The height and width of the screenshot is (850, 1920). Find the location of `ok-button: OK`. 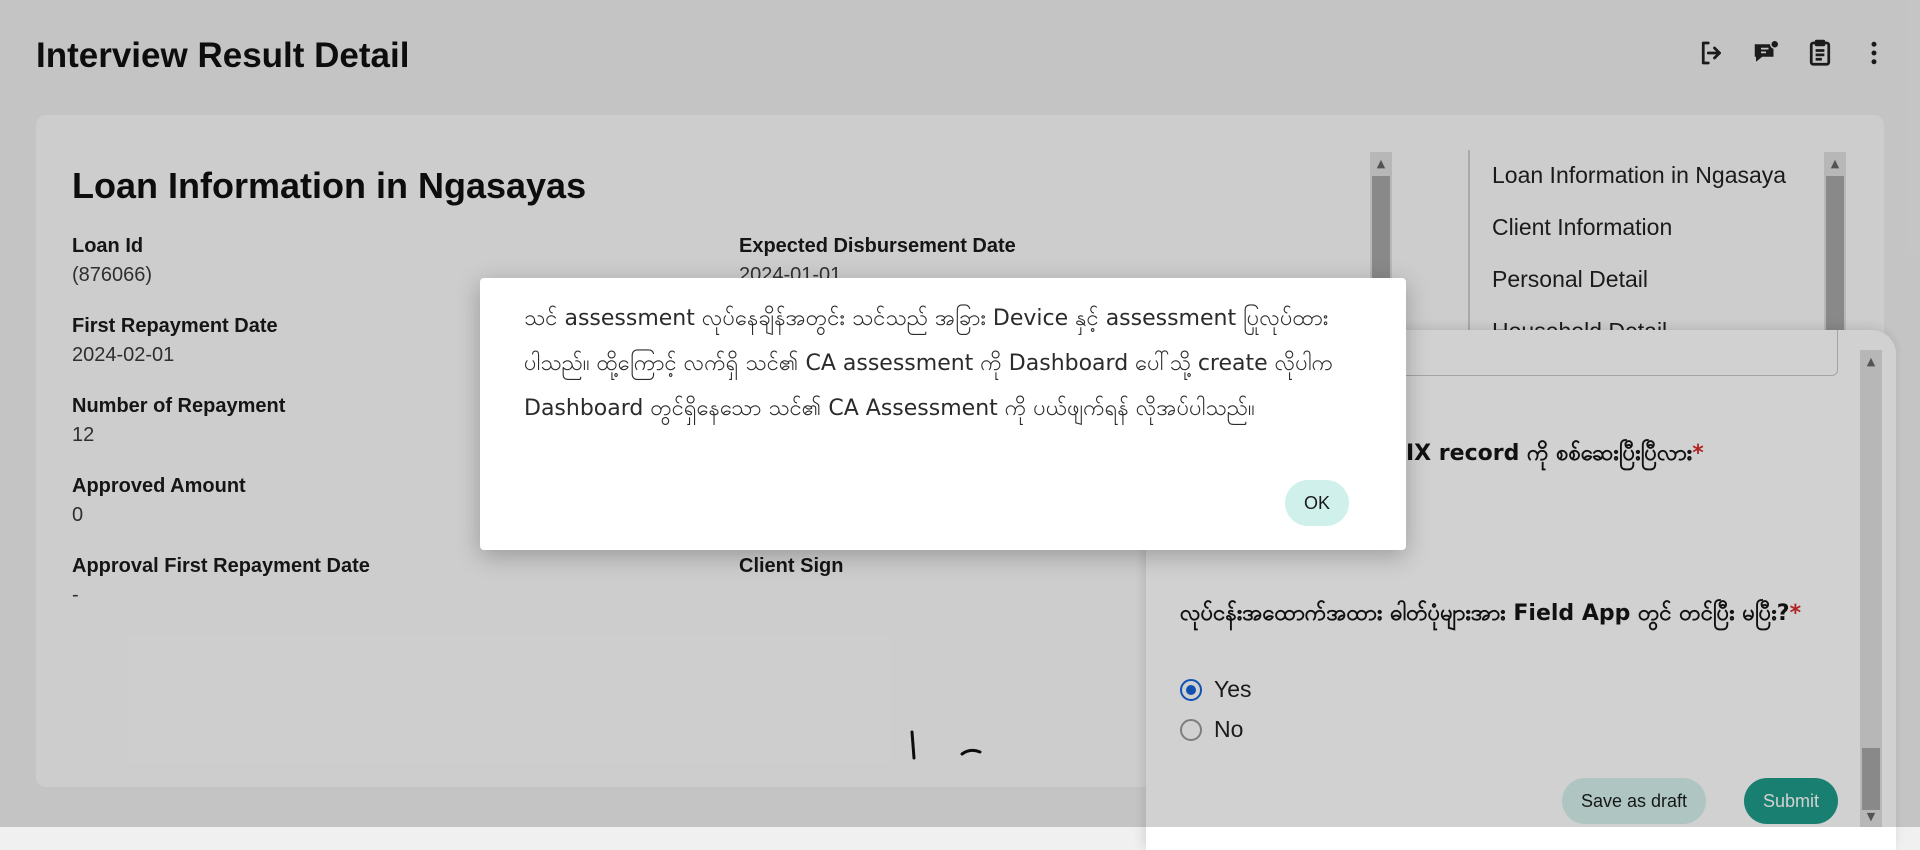

ok-button: OK is located at coordinates (1317, 503).